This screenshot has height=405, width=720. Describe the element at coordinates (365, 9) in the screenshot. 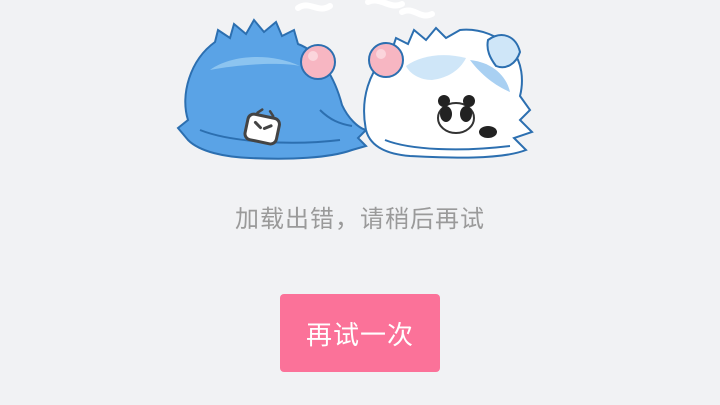

I see `steam-wisps-icon` at that location.